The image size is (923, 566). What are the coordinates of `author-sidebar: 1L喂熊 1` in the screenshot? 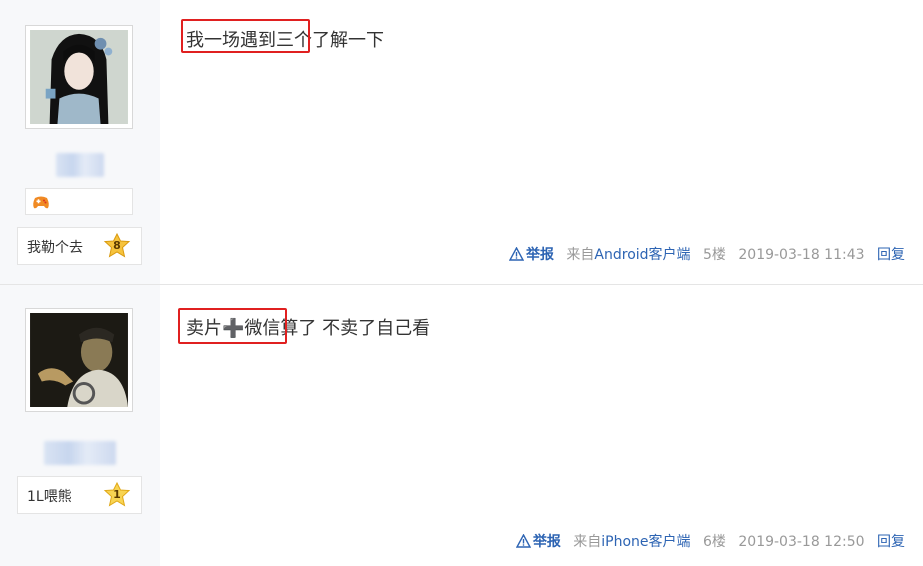 It's located at (80, 425).